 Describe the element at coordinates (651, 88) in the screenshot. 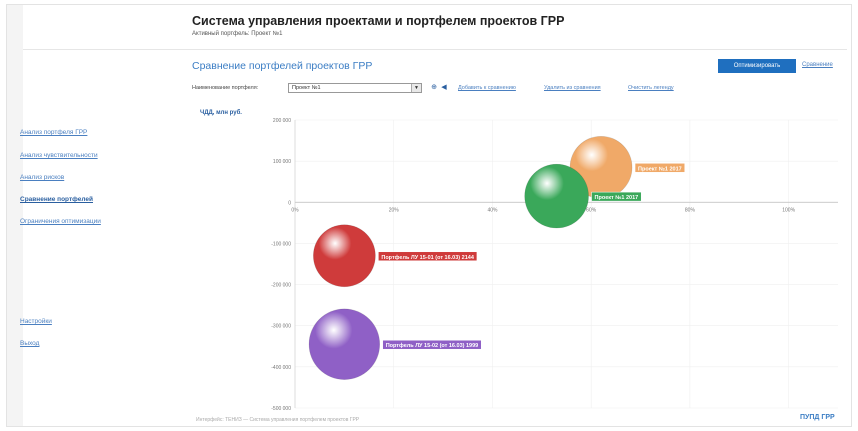

I see `clear-legend-link: Очистить легенду` at that location.